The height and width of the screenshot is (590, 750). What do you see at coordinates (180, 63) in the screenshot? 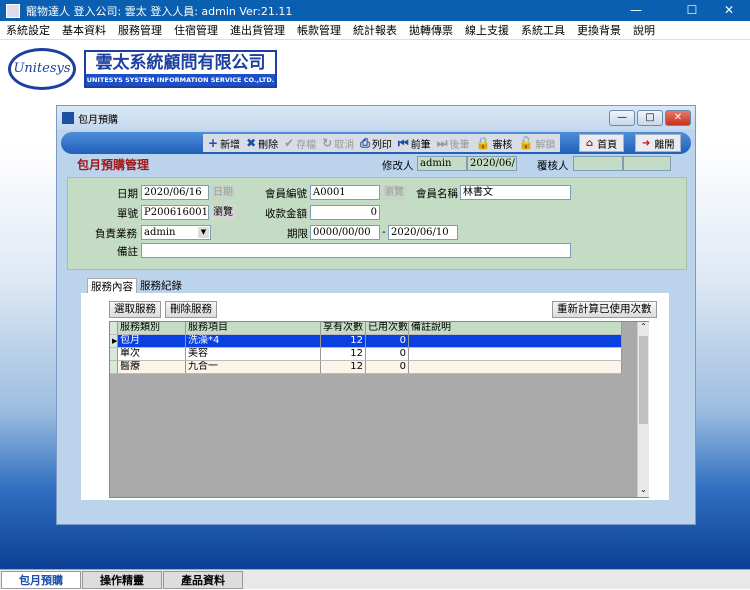
I see `company-name: 雲太系統顧問有限公司` at bounding box center [180, 63].